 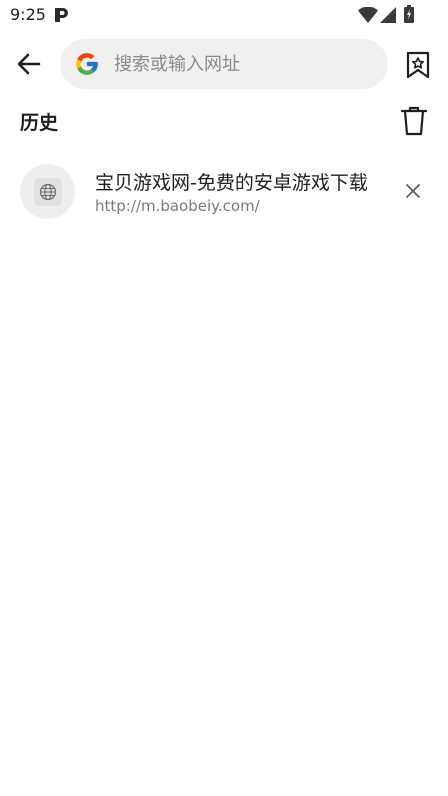 I want to click on trash-icon, so click(x=414, y=121).